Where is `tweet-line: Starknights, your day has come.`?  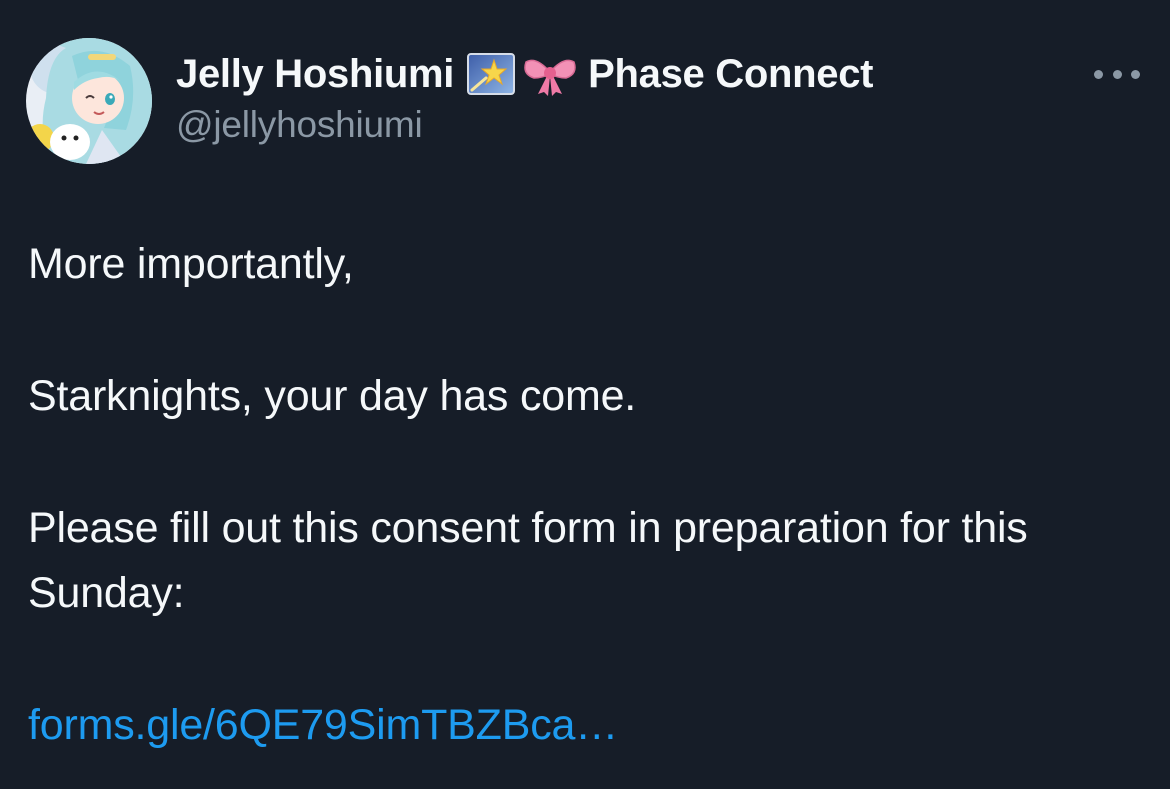 tweet-line: Starknights, your day has come. is located at coordinates (332, 396).